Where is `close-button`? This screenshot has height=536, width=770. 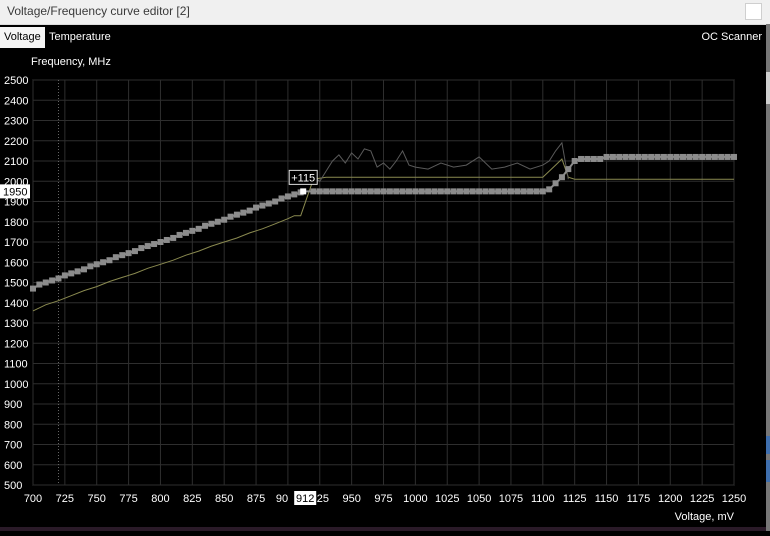
close-button is located at coordinates (753, 11).